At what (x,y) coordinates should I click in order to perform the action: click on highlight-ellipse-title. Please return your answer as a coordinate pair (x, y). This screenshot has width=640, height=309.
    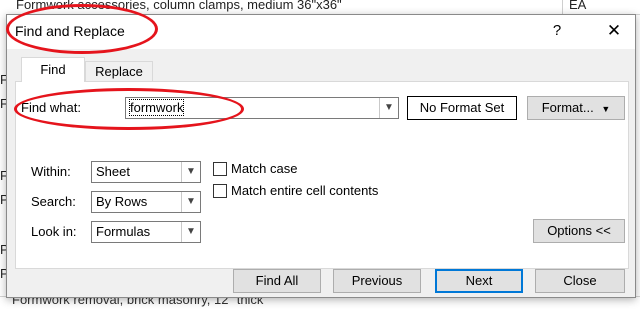
    Looking at the image, I should click on (82, 29).